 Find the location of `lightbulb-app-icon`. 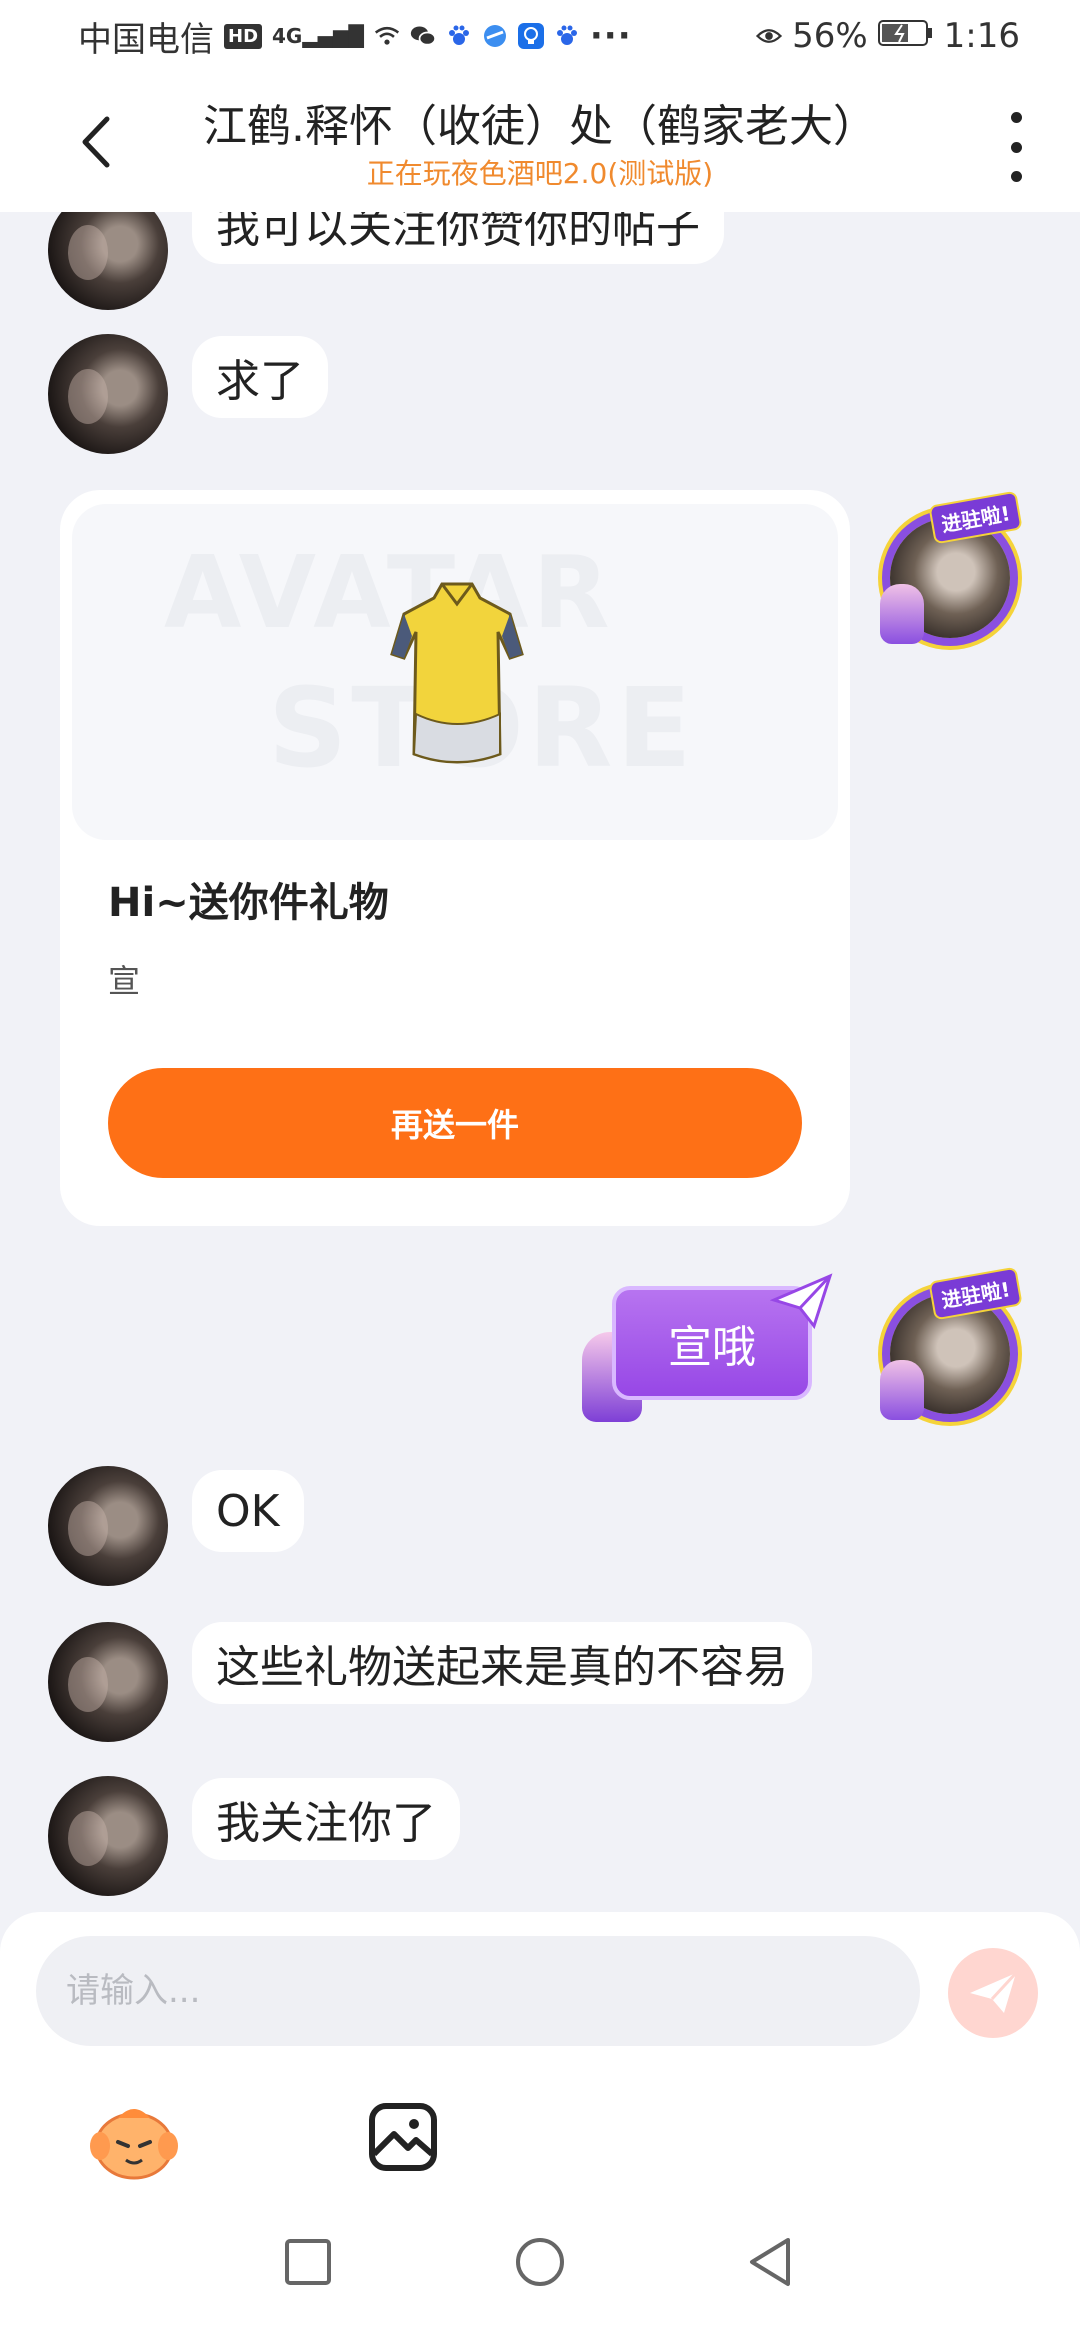

lightbulb-app-icon is located at coordinates (530, 36).